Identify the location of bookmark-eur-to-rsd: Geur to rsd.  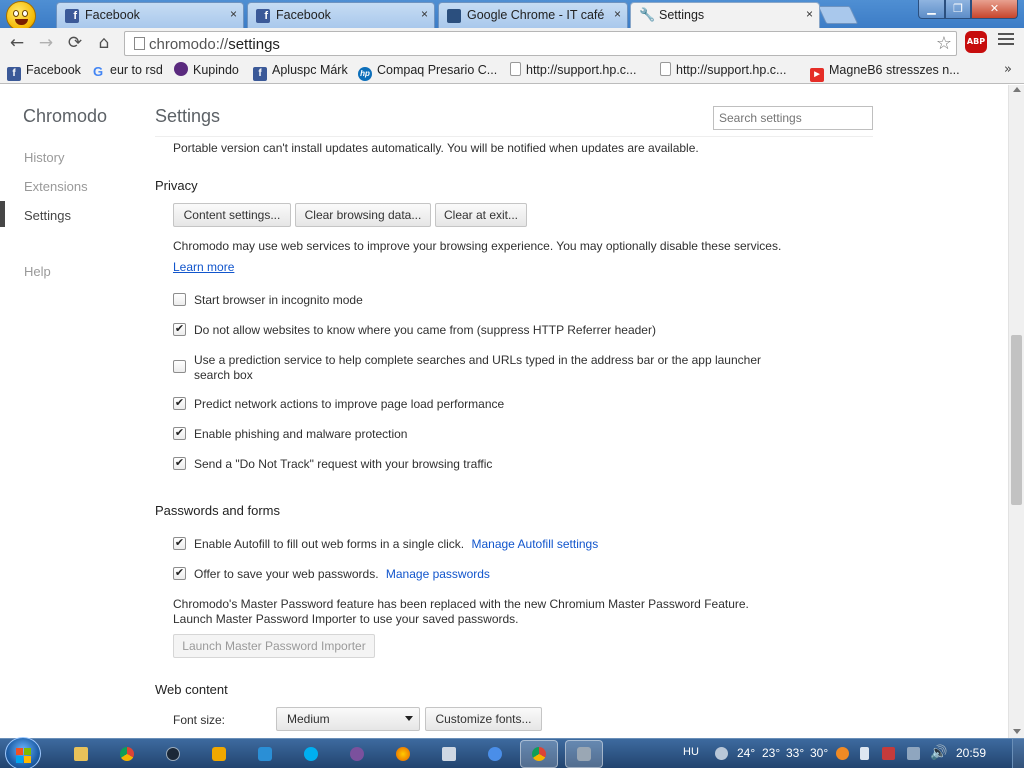
(127, 71).